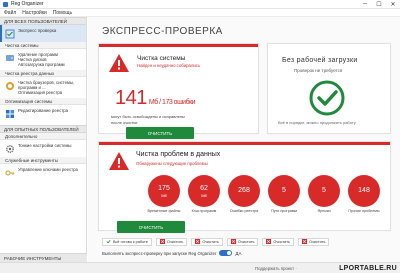  I want to click on checkmark-icon, so click(108, 241).